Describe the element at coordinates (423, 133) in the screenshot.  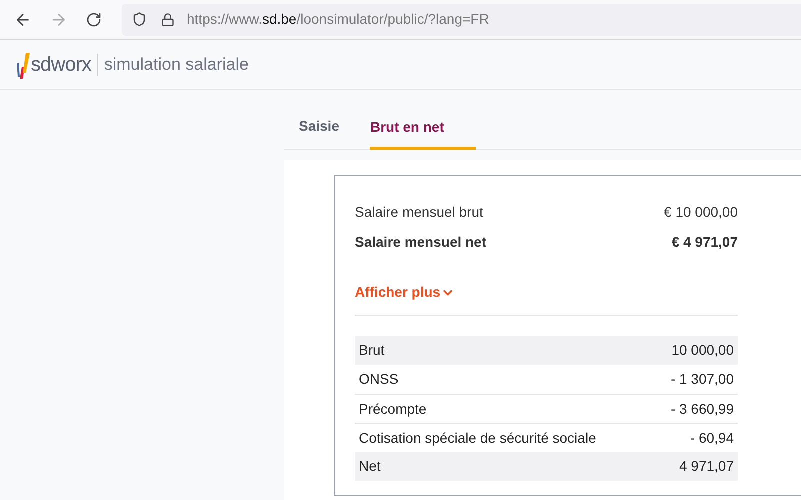
I see `tab: Brut en net` at that location.